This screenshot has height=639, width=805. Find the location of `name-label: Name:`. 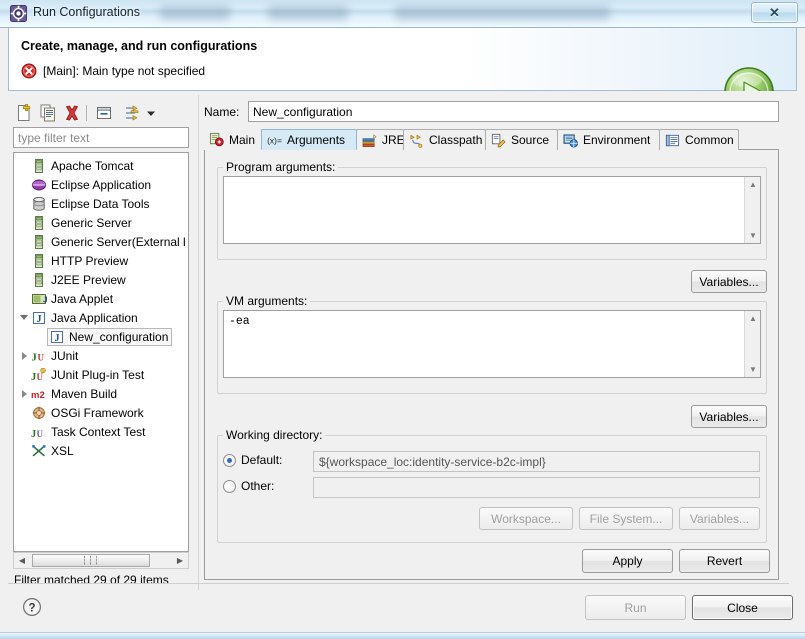

name-label: Name: is located at coordinates (222, 112).